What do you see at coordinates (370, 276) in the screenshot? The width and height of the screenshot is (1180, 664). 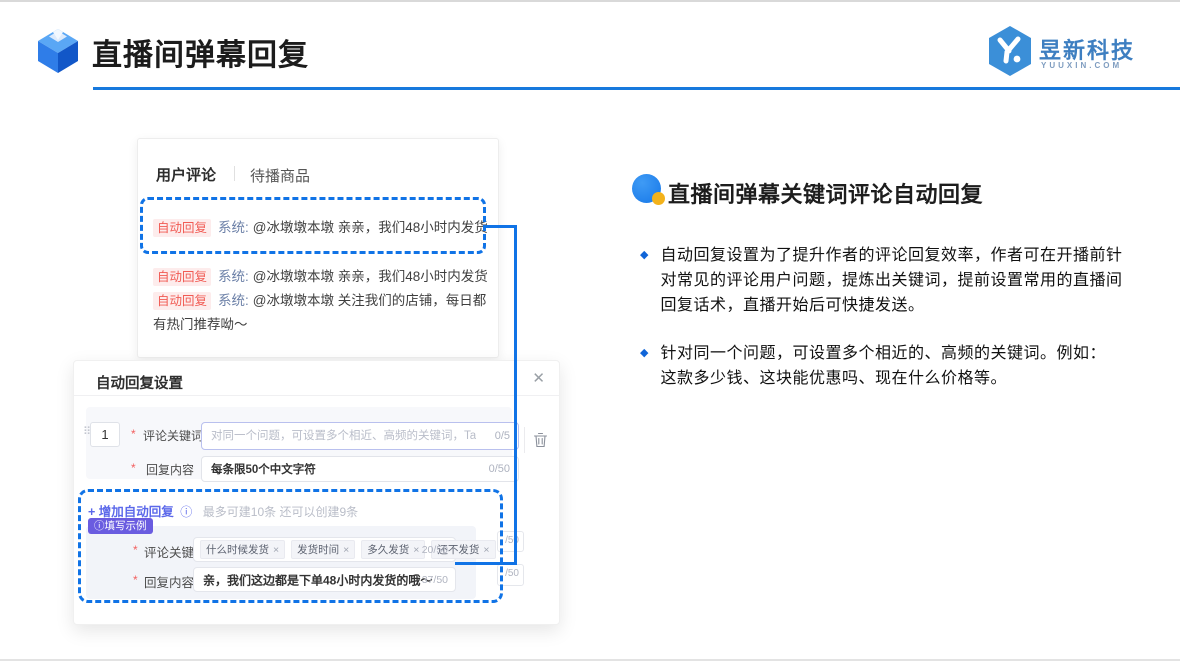 I see `message-text: @冰墩墩本墩 亲亲，我们48小时内发货` at bounding box center [370, 276].